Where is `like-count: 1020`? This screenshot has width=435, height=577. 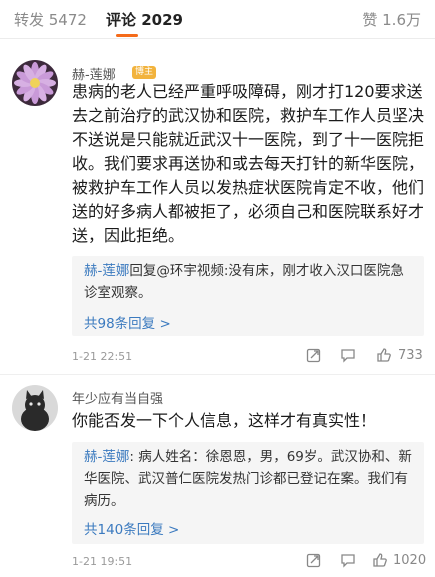
like-count: 1020 is located at coordinates (410, 560).